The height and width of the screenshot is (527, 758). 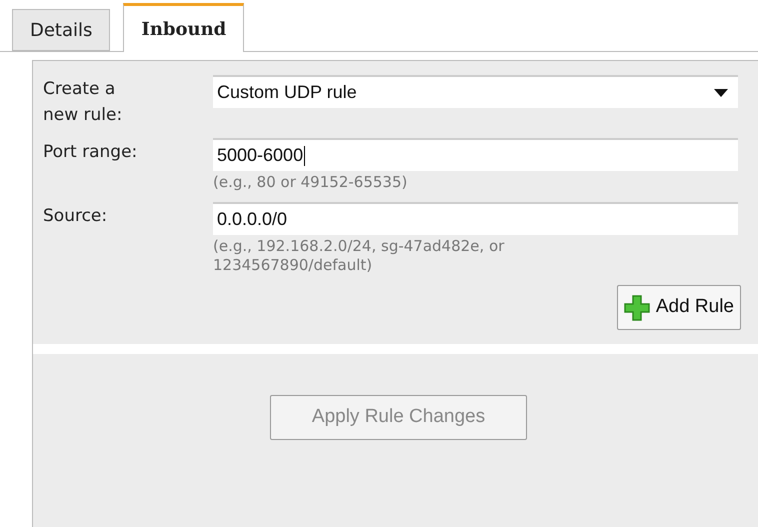 What do you see at coordinates (475, 91) in the screenshot?
I see `rule-type-dropdown: Custom UDP rule` at bounding box center [475, 91].